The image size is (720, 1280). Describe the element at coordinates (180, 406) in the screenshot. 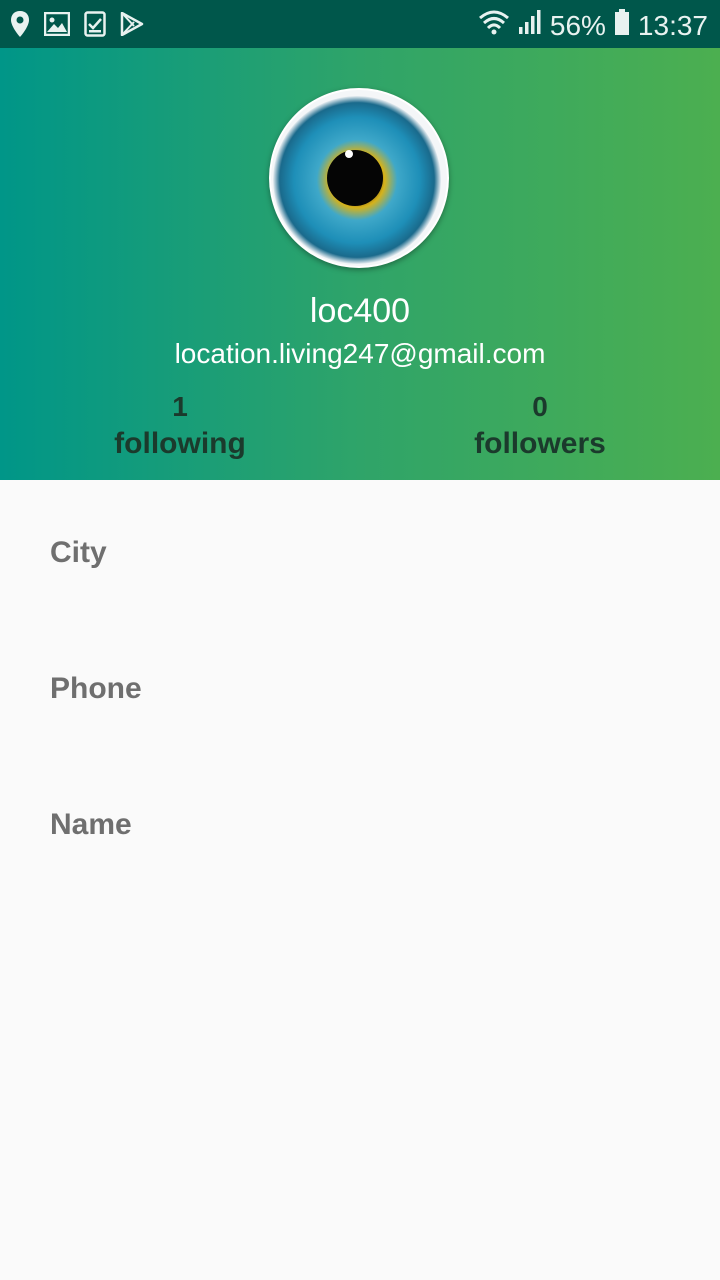

I see `following-count: 1` at that location.